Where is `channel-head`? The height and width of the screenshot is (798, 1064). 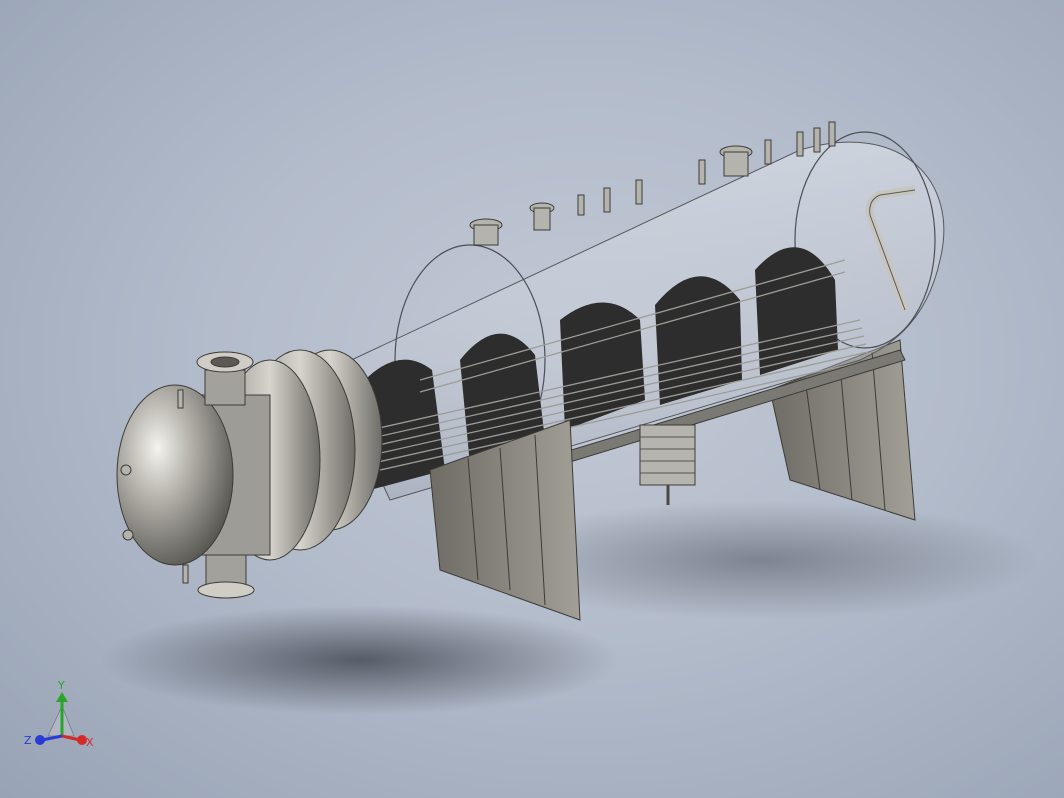 channel-head is located at coordinates (193, 475).